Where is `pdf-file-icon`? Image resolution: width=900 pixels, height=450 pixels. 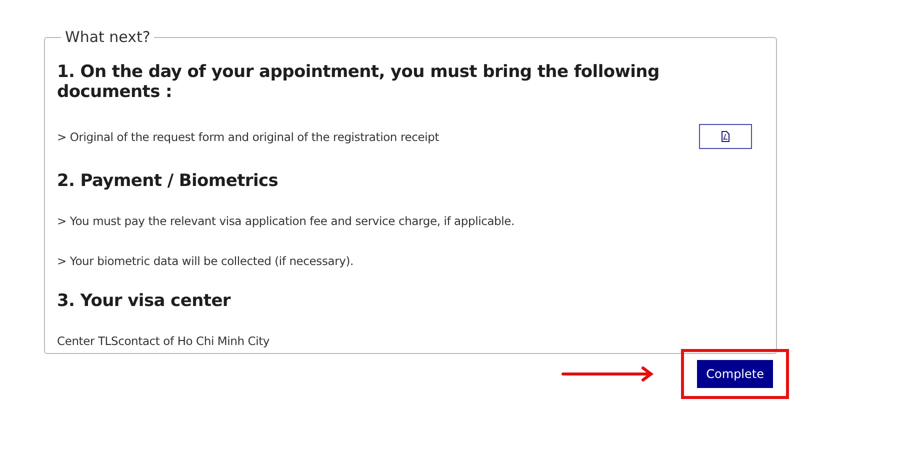
pdf-file-icon is located at coordinates (725, 136).